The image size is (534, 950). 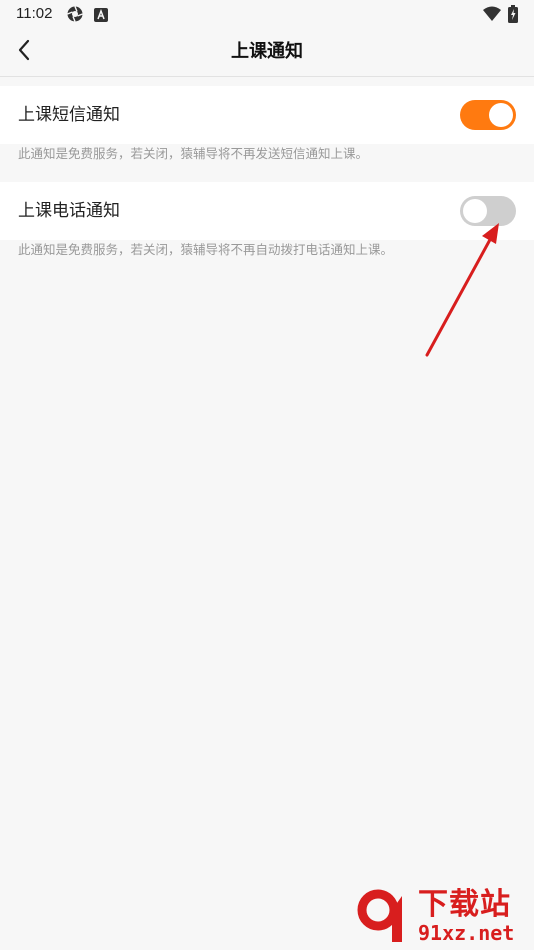 I want to click on setting-row-phone: 上课电话通知, so click(x=267, y=211).